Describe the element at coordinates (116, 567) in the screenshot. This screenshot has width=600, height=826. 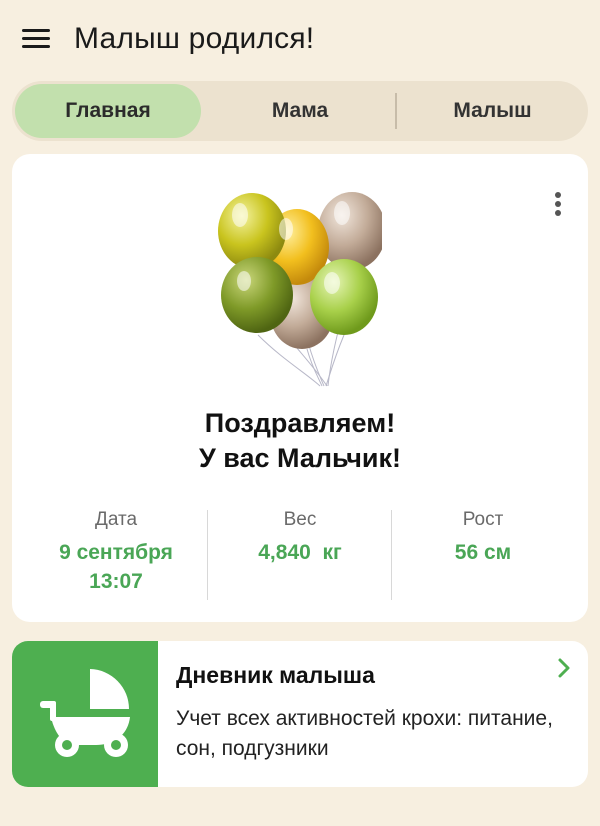
I see `stat-date-value: 9 сентября 13:07` at that location.